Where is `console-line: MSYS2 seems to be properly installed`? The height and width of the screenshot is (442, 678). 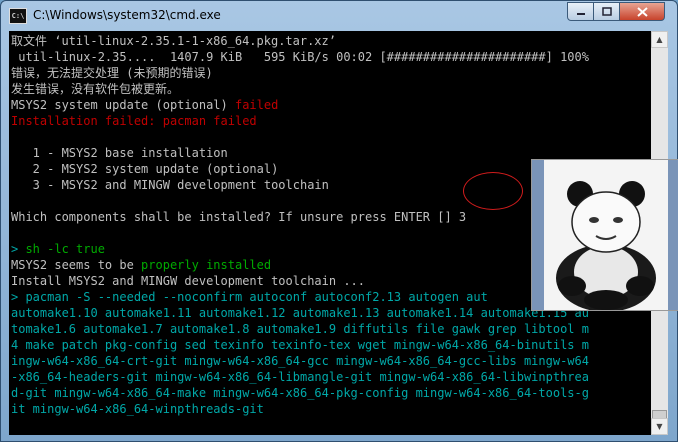 console-line: MSYS2 seems to be properly installed is located at coordinates (141, 265).